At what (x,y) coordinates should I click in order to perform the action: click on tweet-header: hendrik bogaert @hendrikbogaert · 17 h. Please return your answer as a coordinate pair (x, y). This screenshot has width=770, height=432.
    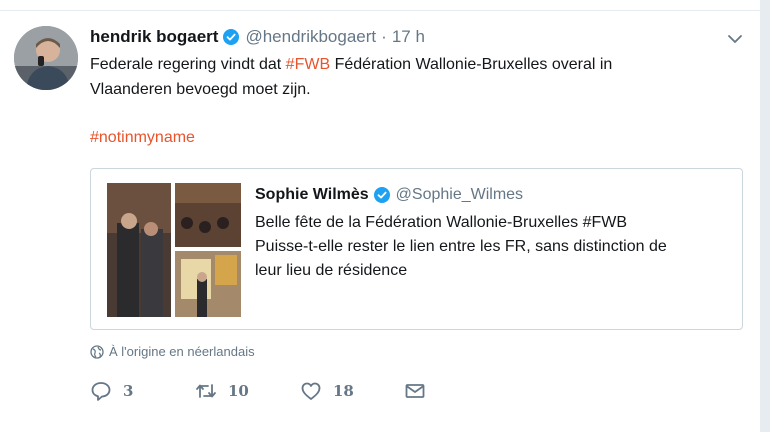
    Looking at the image, I should click on (257, 37).